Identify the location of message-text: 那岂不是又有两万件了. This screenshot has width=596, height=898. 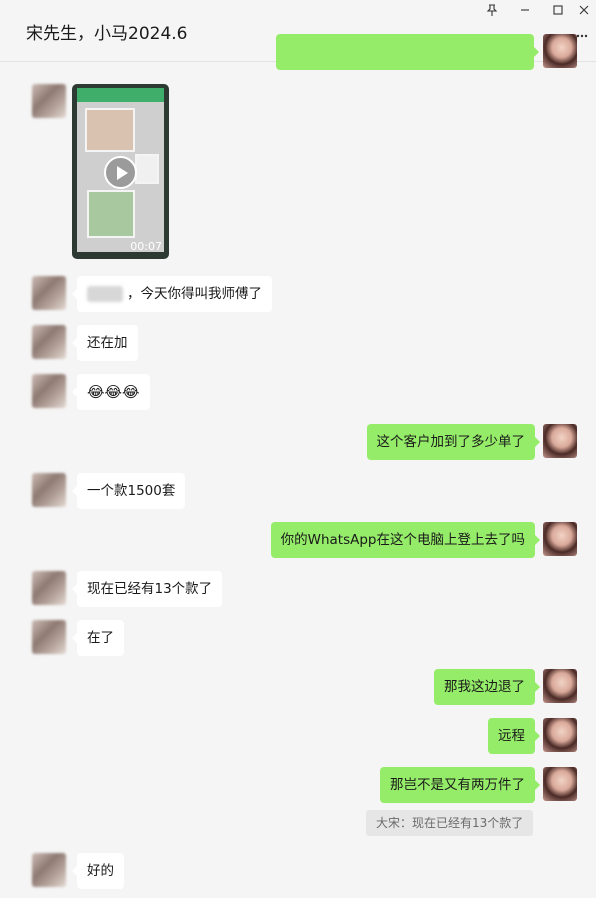
(457, 785).